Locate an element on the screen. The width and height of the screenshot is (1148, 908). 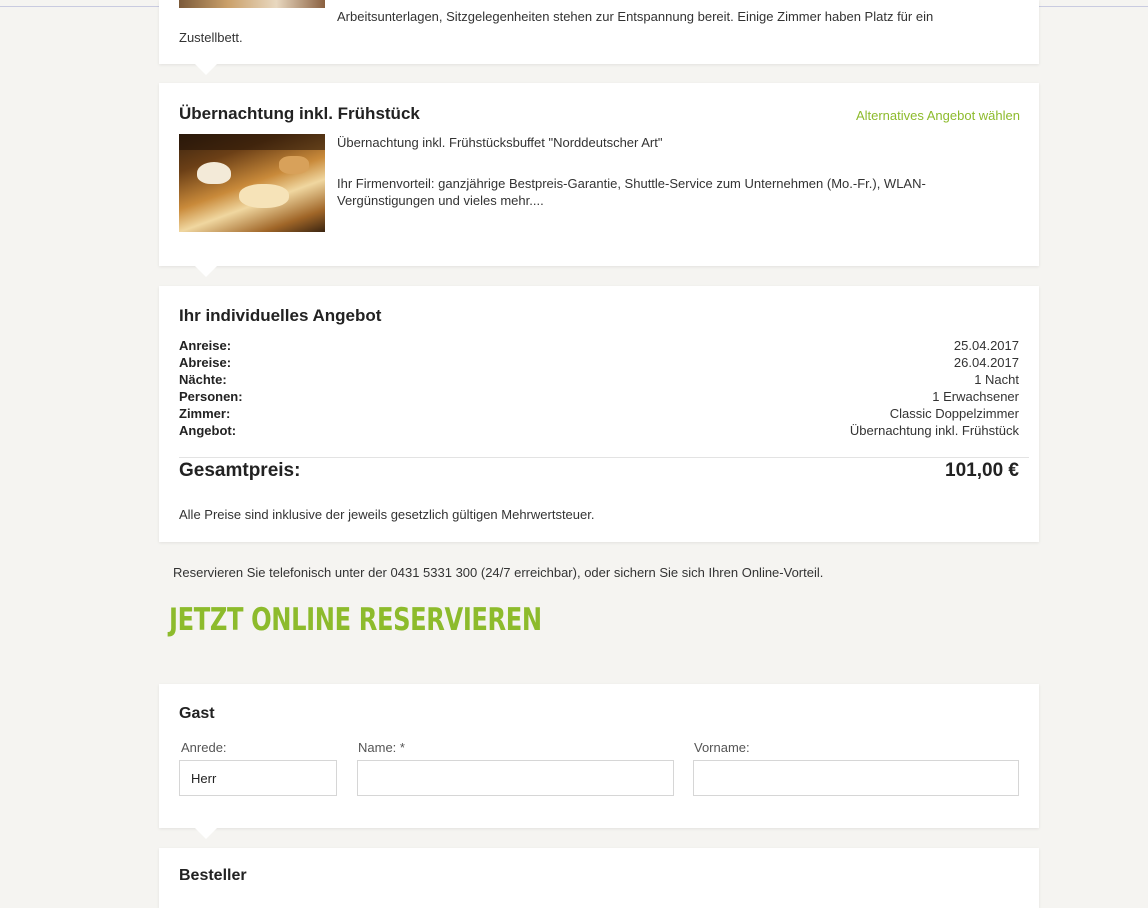
summary-value: 26.04.2017 is located at coordinates (986, 362).